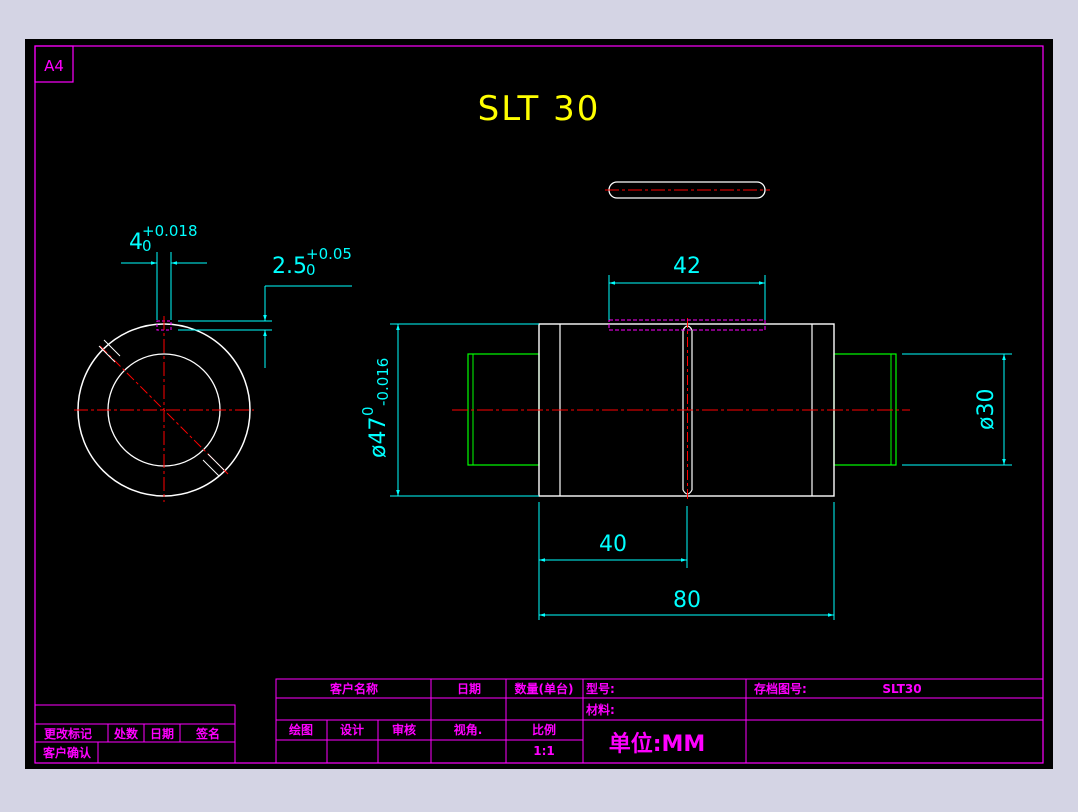 This screenshot has height=812, width=1078. I want to click on drawing-text: 42, so click(687, 266).